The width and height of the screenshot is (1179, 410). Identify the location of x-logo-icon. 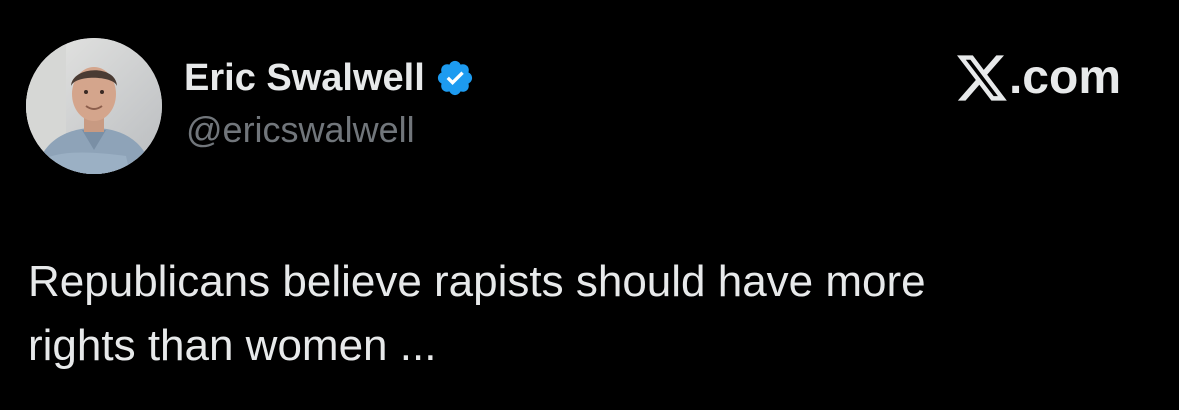
(981, 78).